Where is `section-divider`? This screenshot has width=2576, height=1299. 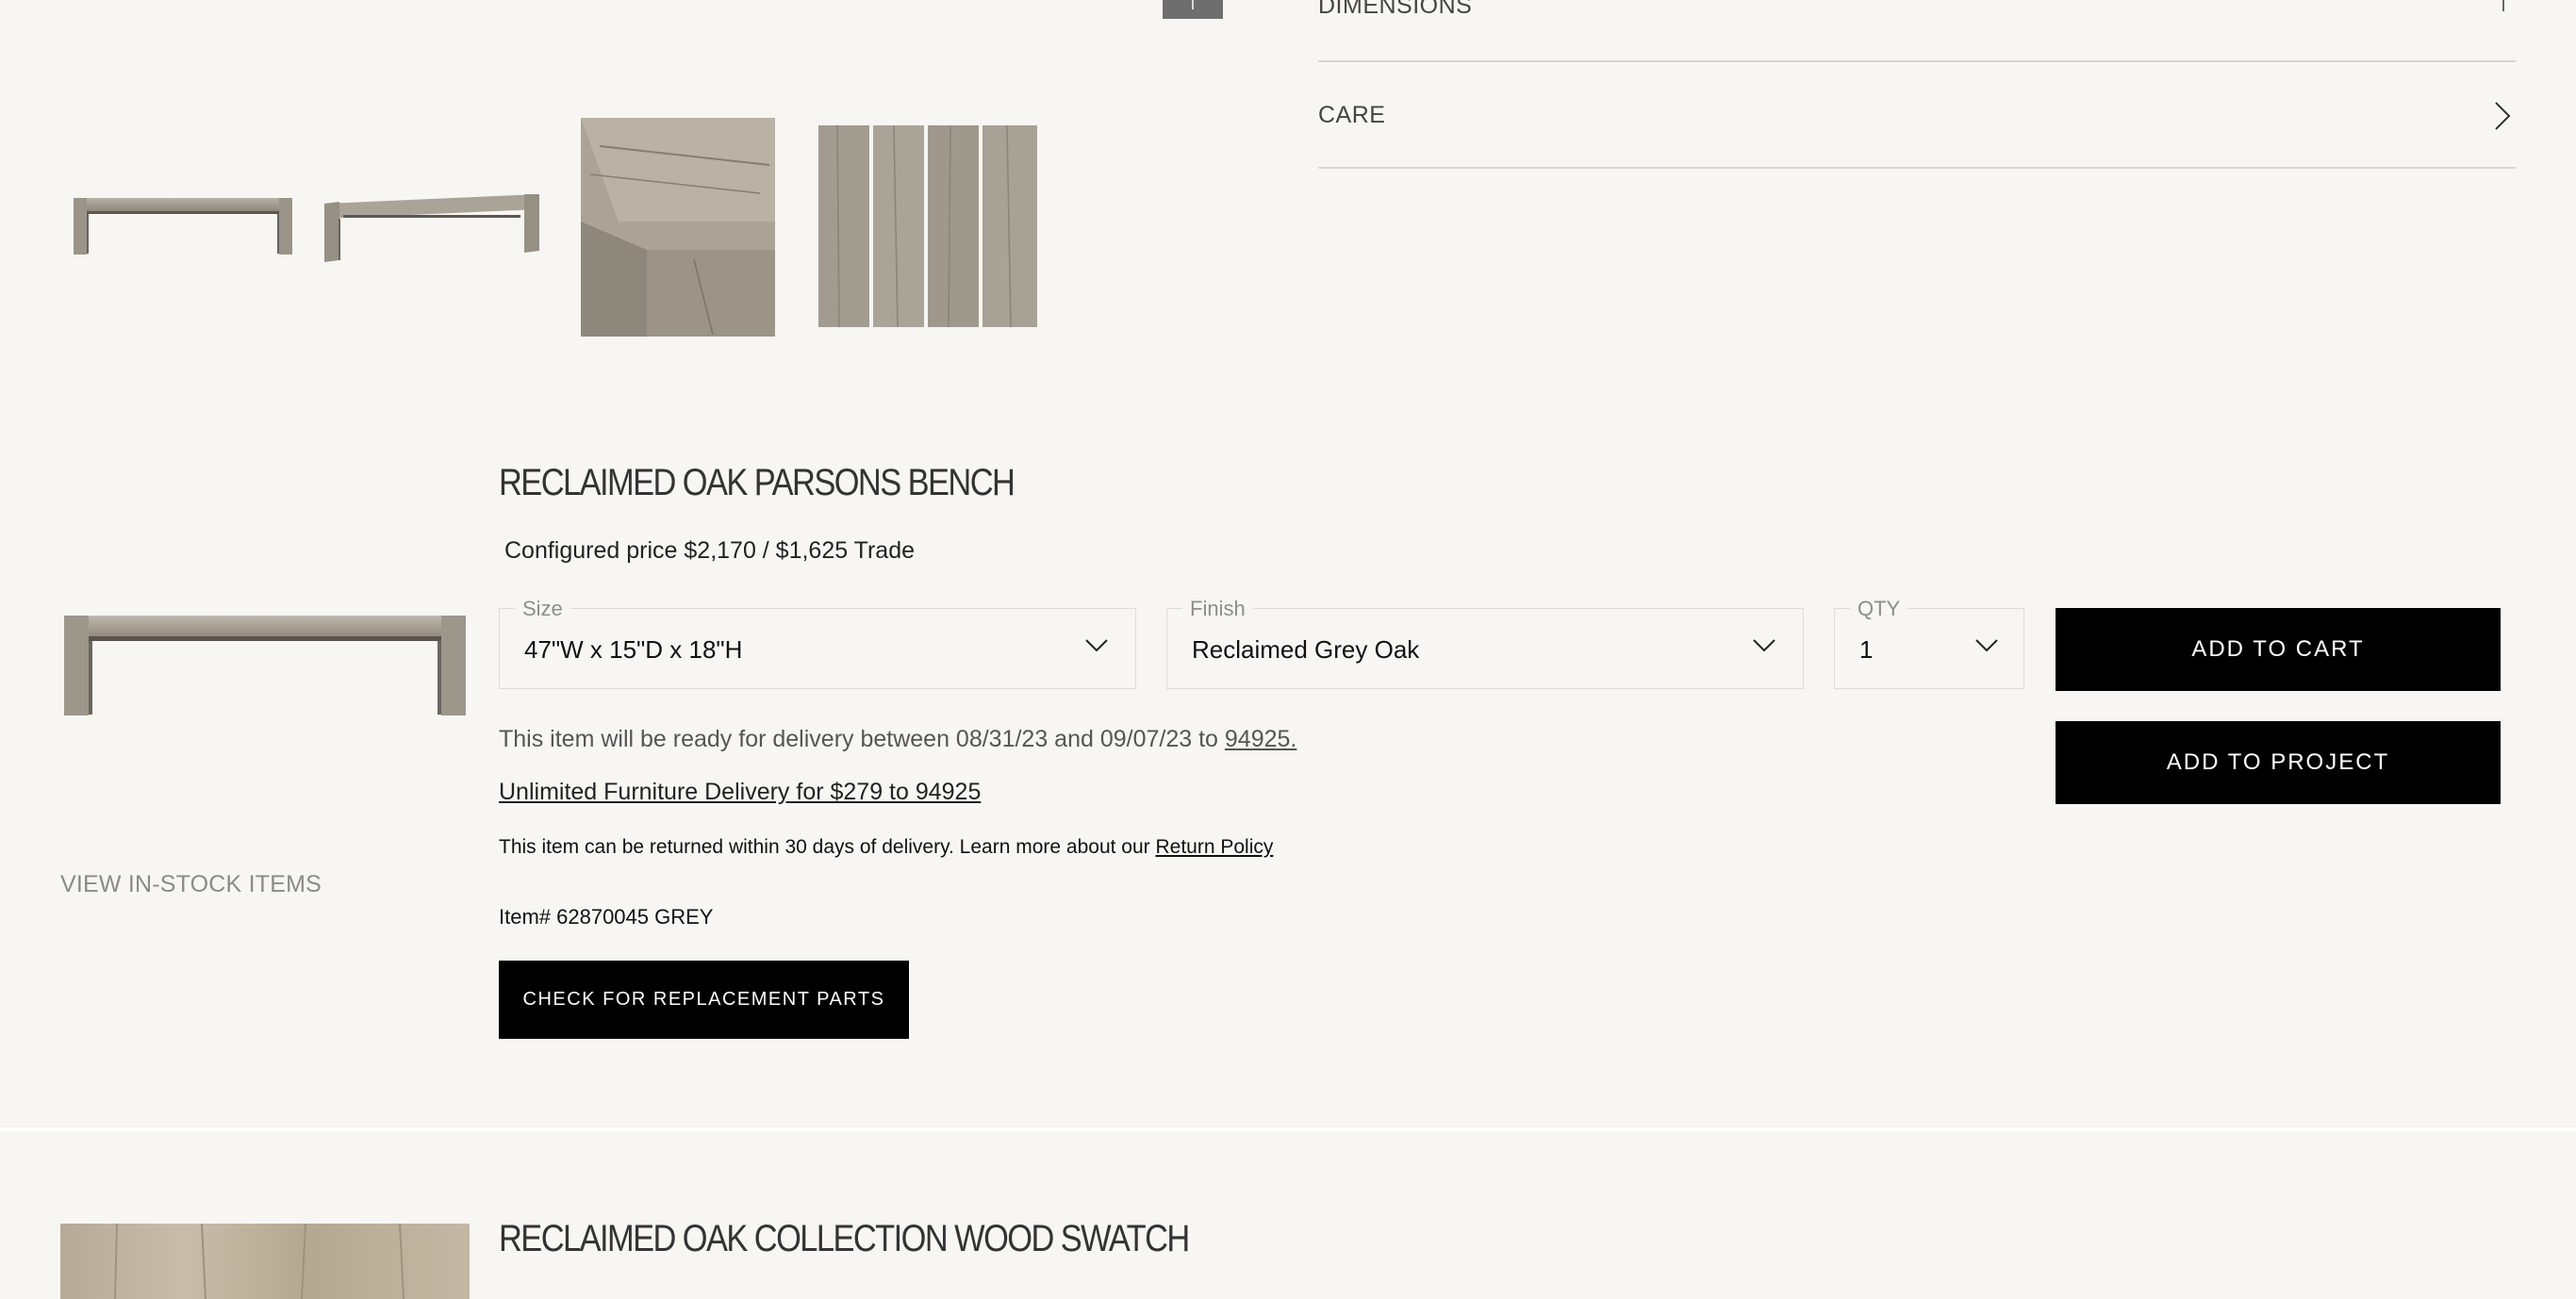 section-divider is located at coordinates (1288, 1129).